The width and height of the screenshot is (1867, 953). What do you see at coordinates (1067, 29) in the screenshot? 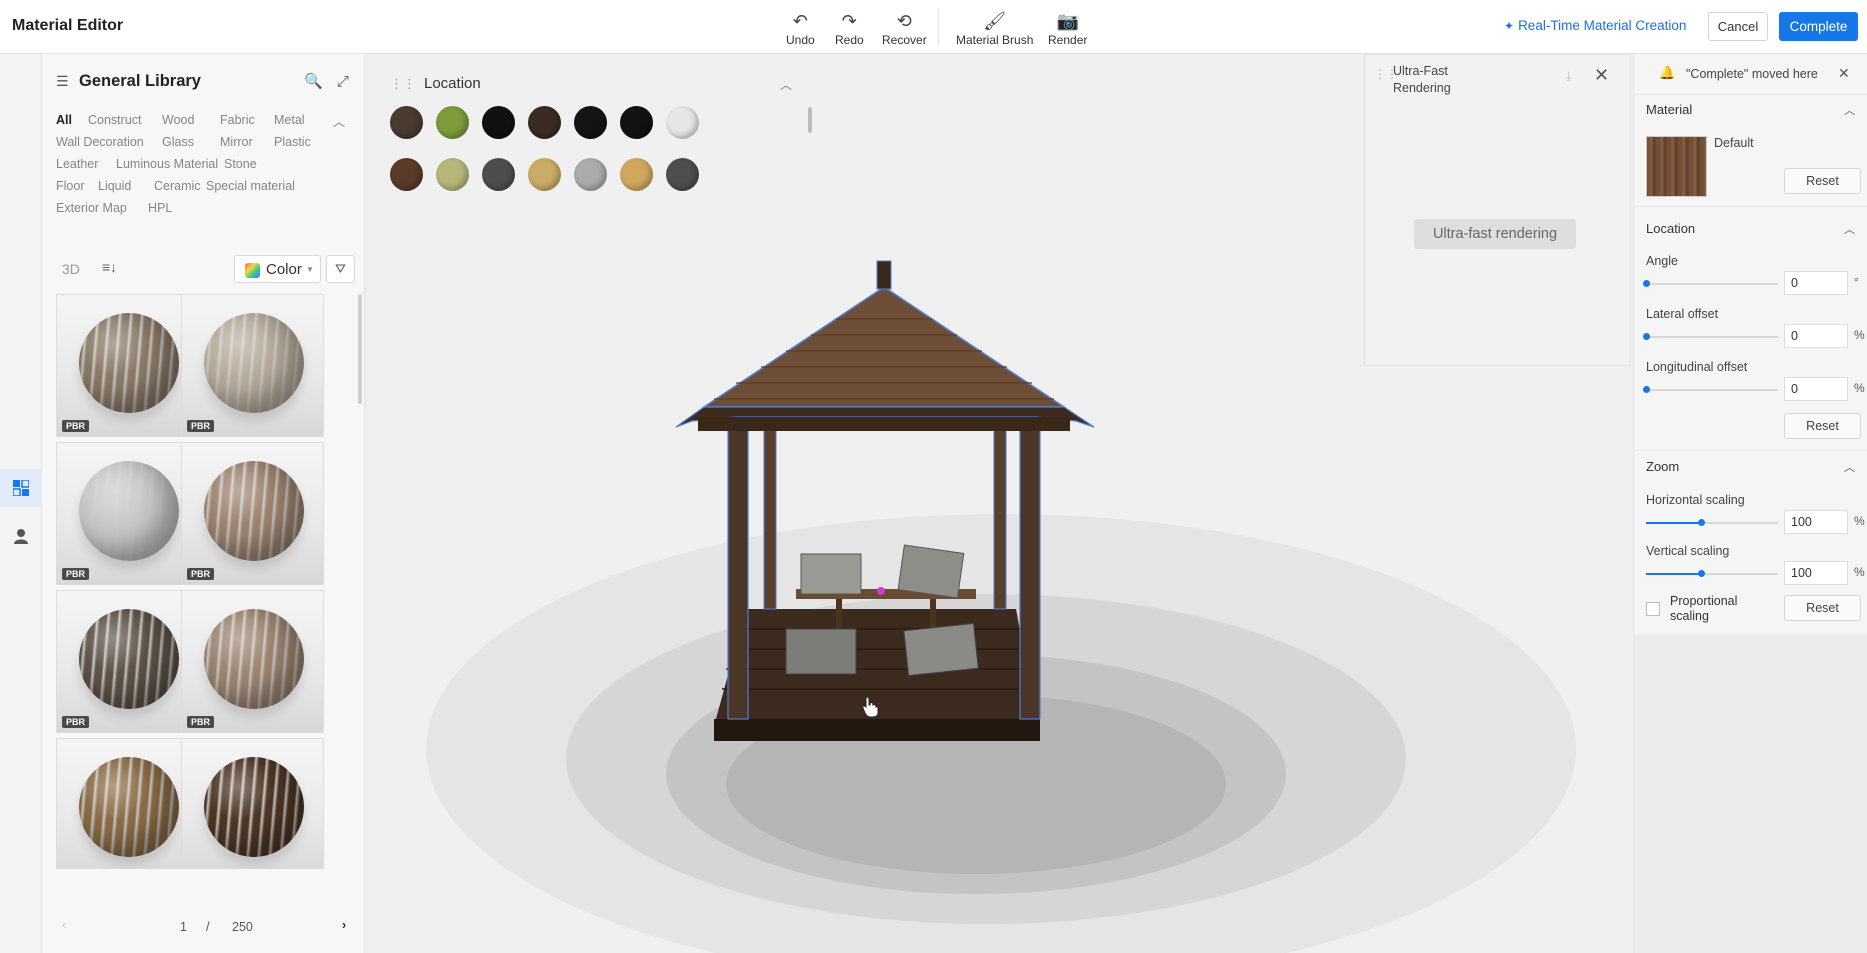
I see `render-button: 📷 Render` at bounding box center [1067, 29].